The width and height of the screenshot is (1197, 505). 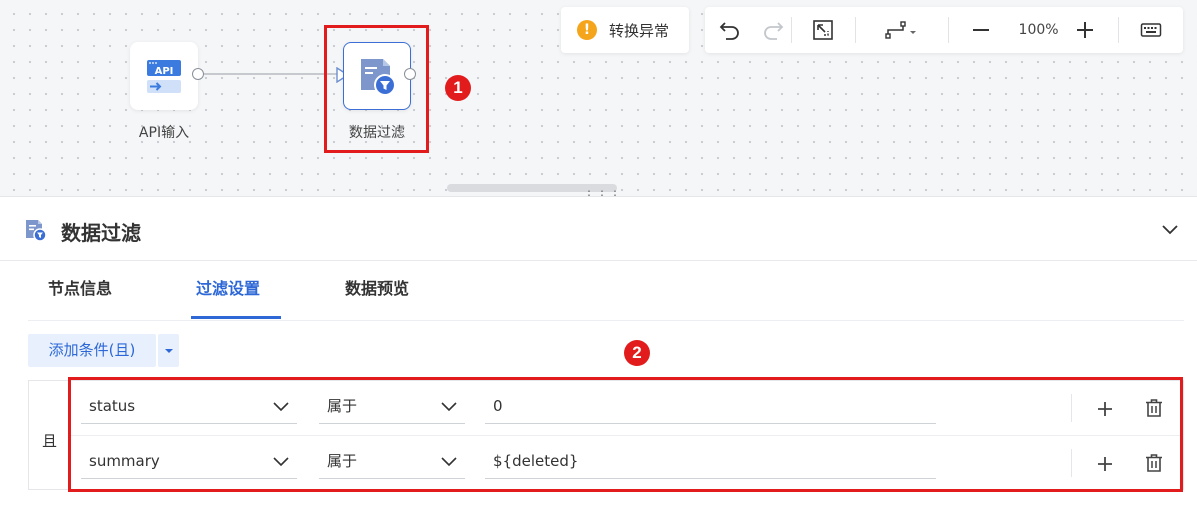 What do you see at coordinates (458, 88) in the screenshot?
I see `annotation-badge-1: 1` at bounding box center [458, 88].